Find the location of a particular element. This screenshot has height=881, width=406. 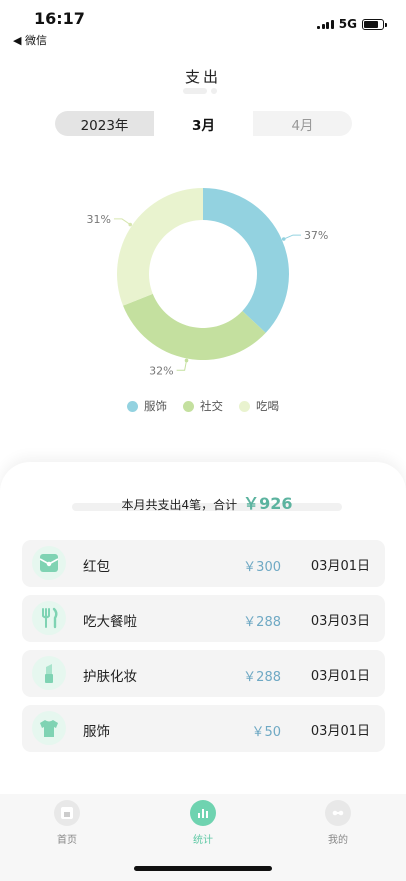

legend-item-food: 吃喝 is located at coordinates (259, 406).